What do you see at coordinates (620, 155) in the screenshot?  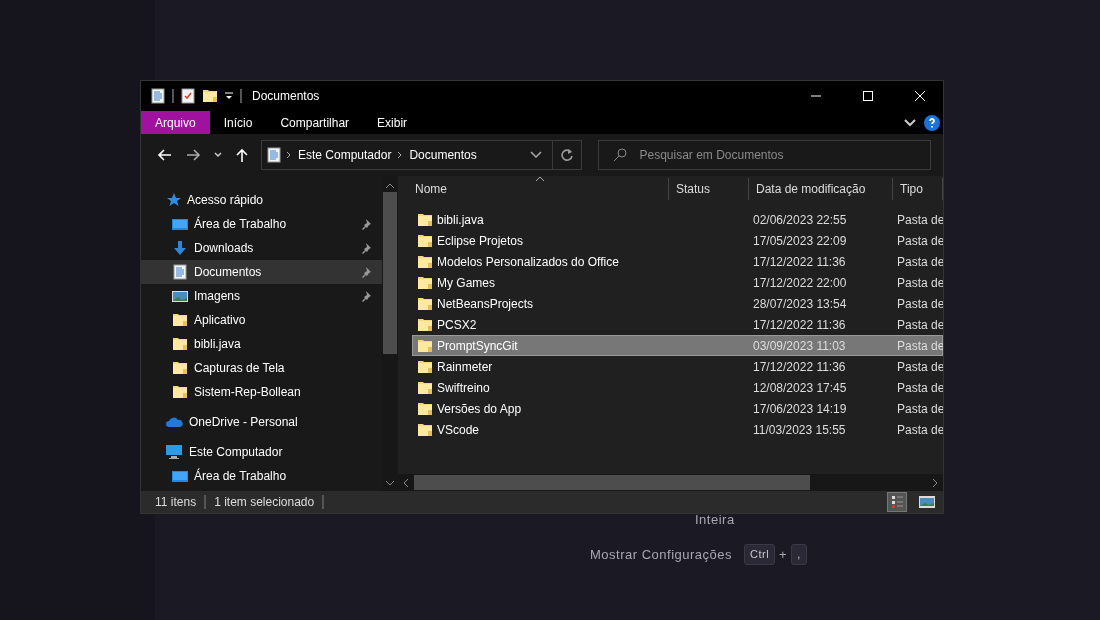 I see `search-icon` at bounding box center [620, 155].